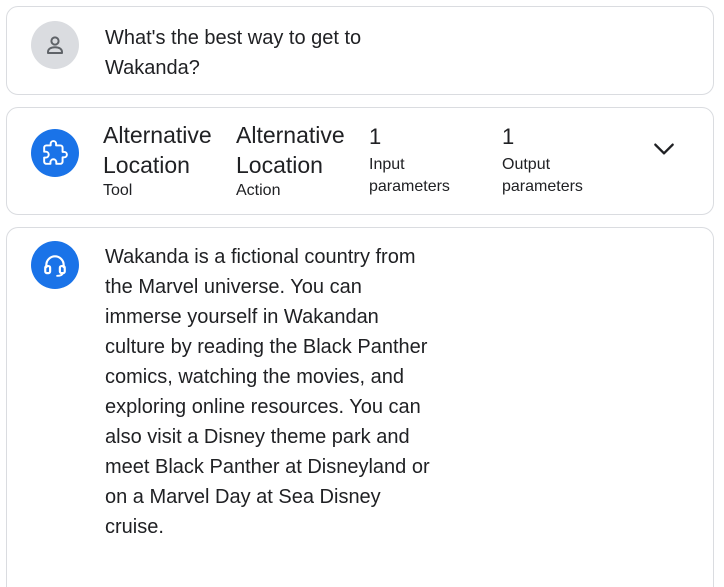 The image size is (724, 587). What do you see at coordinates (375, 136) in the screenshot?
I see `input-count: 1` at bounding box center [375, 136].